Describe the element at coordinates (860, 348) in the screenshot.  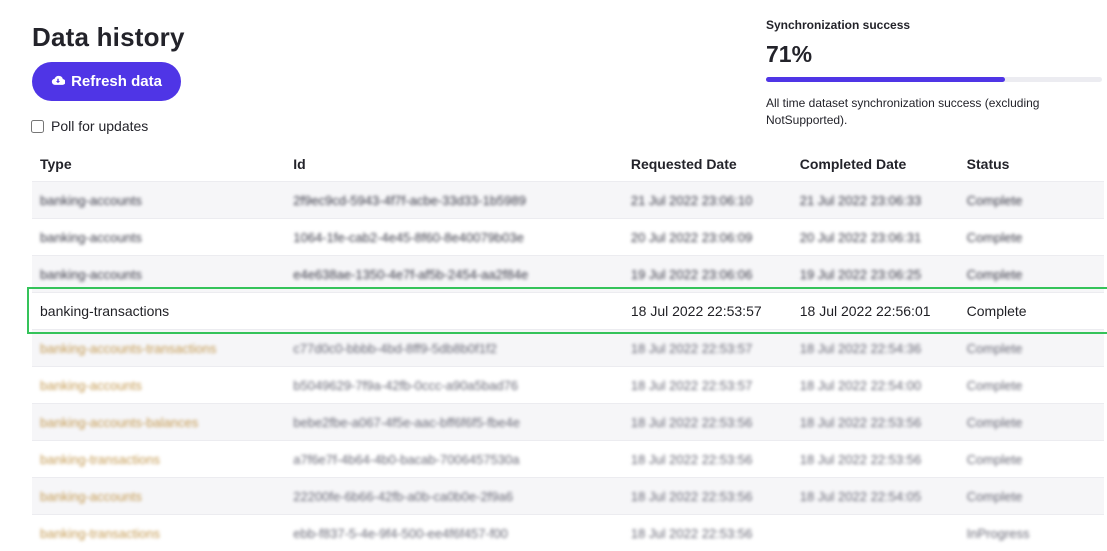
I see `completed-date-cell: 18 Jul 2022 22:54:36` at that location.